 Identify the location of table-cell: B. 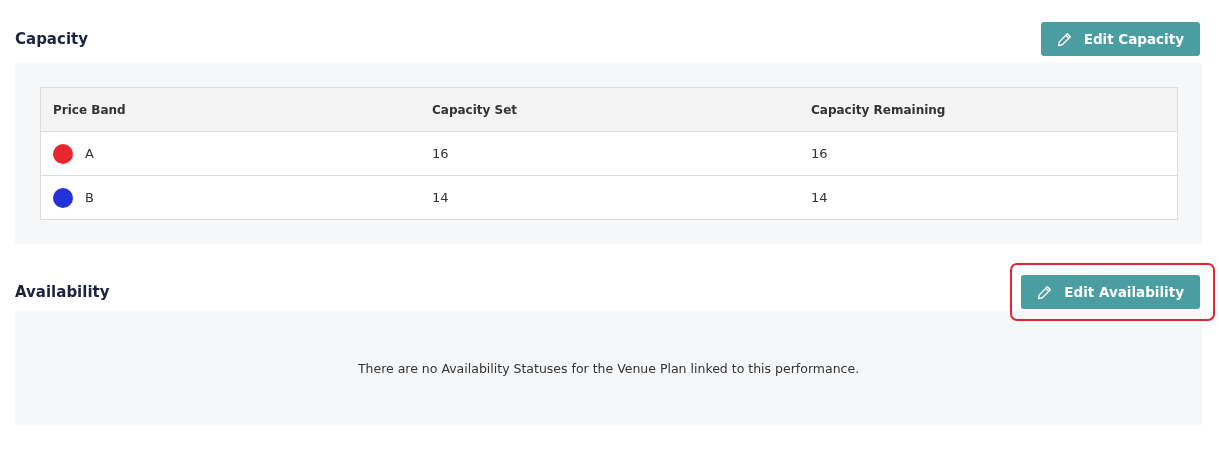
(89, 197).